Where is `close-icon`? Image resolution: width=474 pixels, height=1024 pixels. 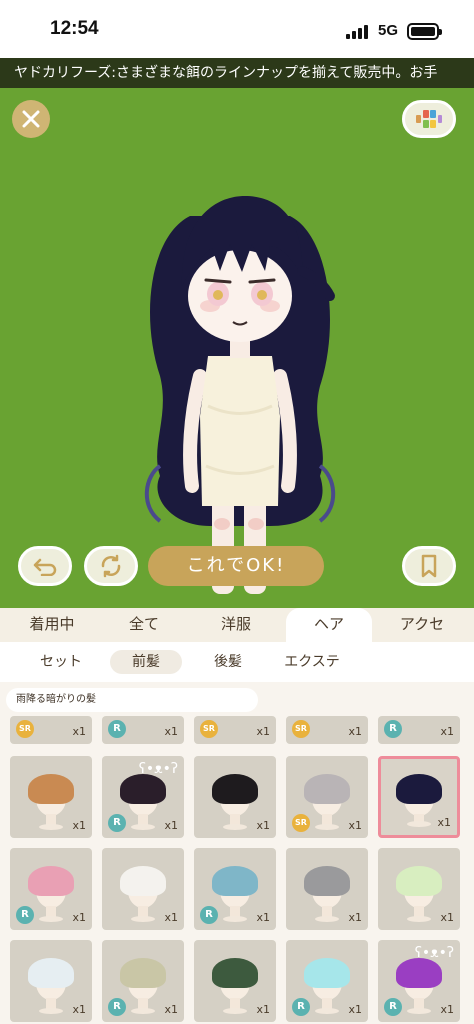
close-icon is located at coordinates (31, 119).